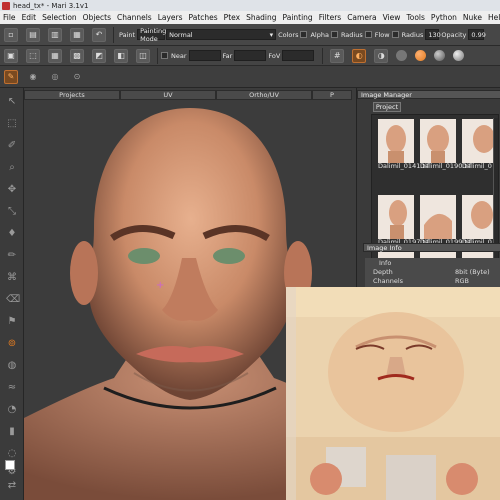 Image resolution: width=500 pixels, height=500 pixels. What do you see at coordinates (84, 273) in the screenshot?
I see `left-ear-shape` at bounding box center [84, 273].